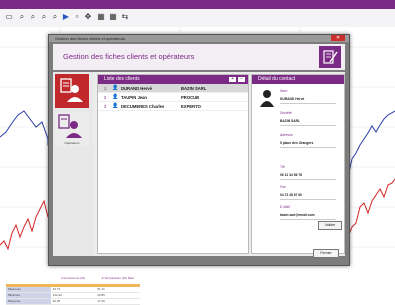 Image resolution: width=395 pixels, height=305 pixels. Describe the element at coordinates (191, 106) in the screenshot. I see `client-company: EXPERTO` at that location.